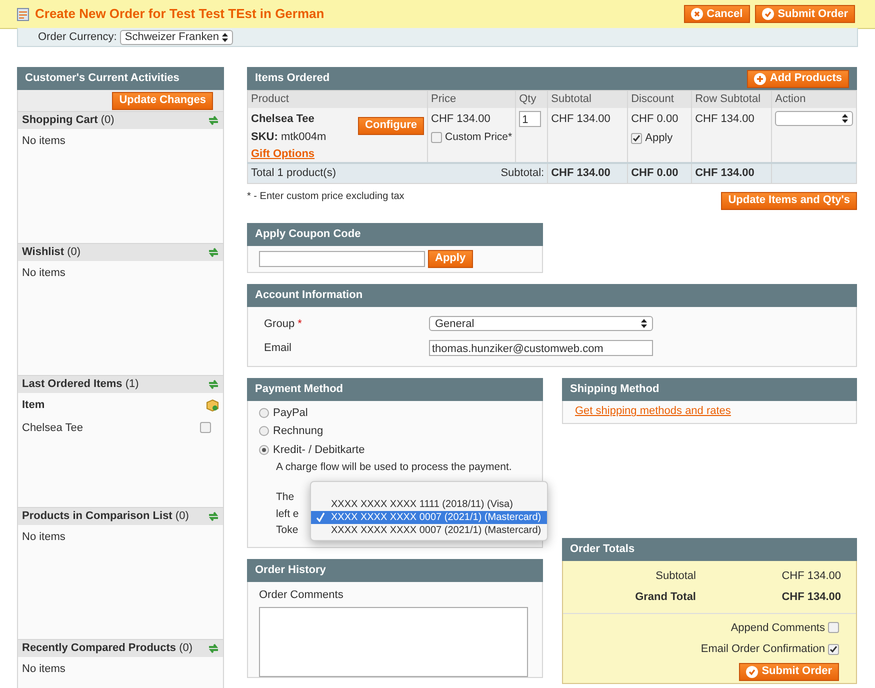 The image size is (875, 688). Describe the element at coordinates (292, 78) in the screenshot. I see `section-title: Items Ordered` at that location.